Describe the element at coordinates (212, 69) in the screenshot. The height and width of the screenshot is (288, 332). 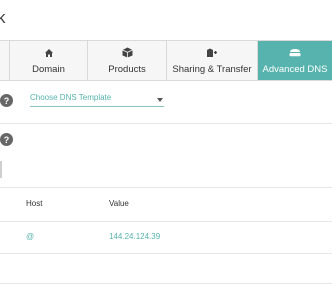
I see `tab-sharing-transfer-label: Sharing & Transfer` at that location.